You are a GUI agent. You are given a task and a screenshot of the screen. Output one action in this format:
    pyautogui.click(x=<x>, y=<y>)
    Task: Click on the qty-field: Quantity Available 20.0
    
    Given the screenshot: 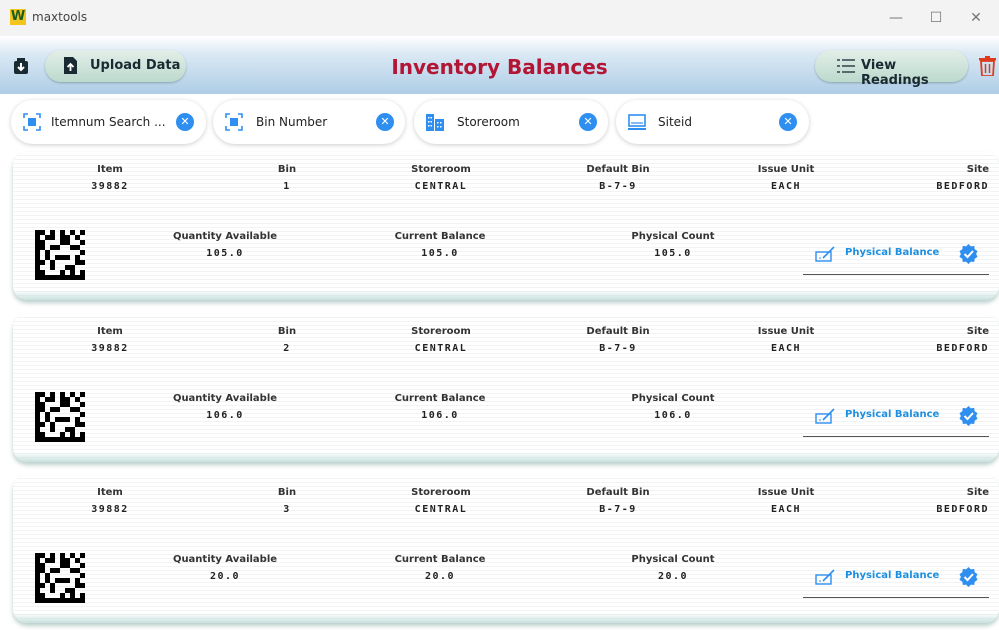 What is the action you would take?
    pyautogui.click(x=225, y=568)
    